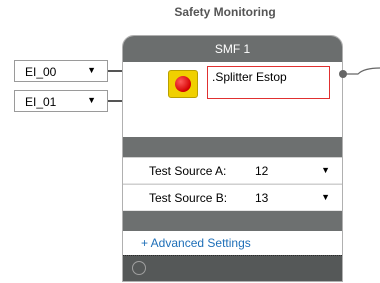 Image resolution: width=380 pixels, height=283 pixels. I want to click on advanced-settings-label: + Advanced Settings, so click(196, 243).